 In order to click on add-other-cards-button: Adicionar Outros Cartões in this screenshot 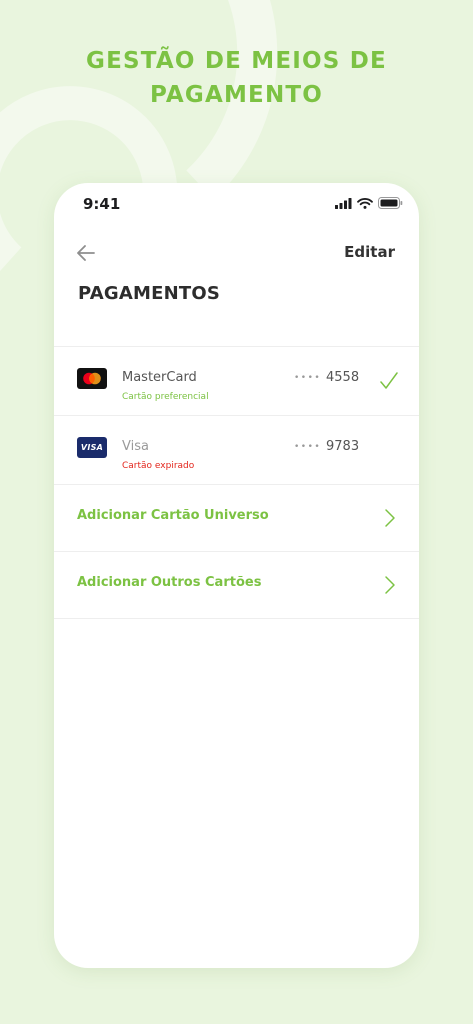, I will do `click(236, 585)`.